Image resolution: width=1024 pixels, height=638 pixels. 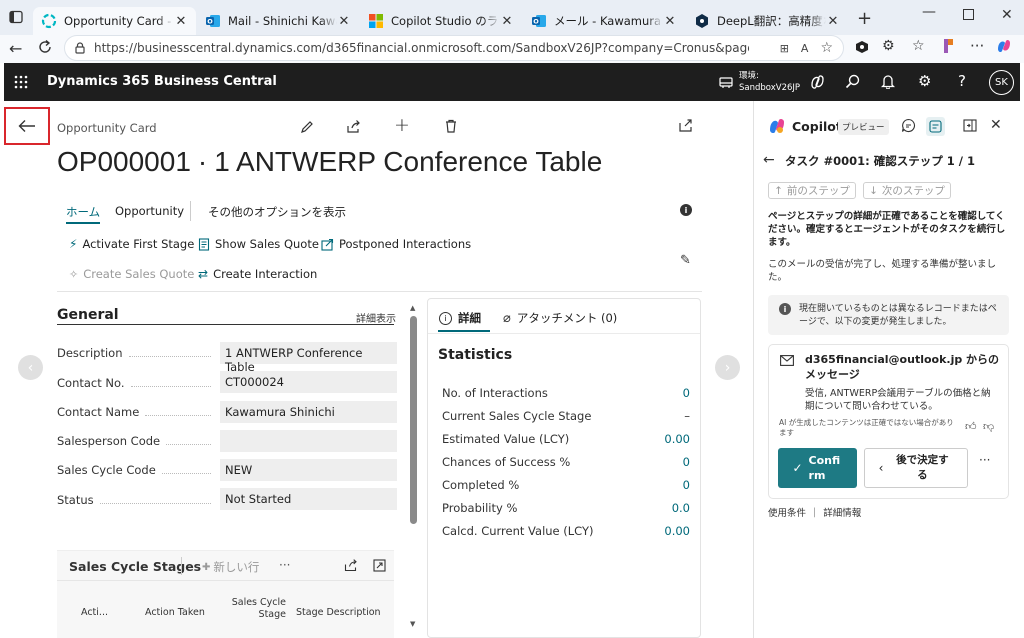 What do you see at coordinates (413, 420) in the screenshot?
I see `scrollbar-thumb` at bounding box center [413, 420].